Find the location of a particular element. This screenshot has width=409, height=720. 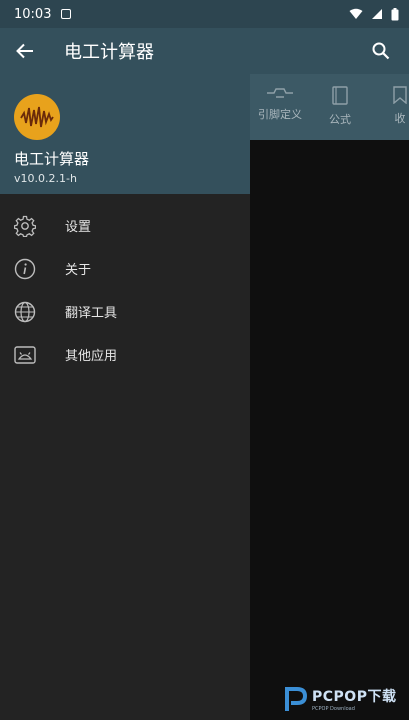

page-title: 电工计算器 is located at coordinates (109, 52).